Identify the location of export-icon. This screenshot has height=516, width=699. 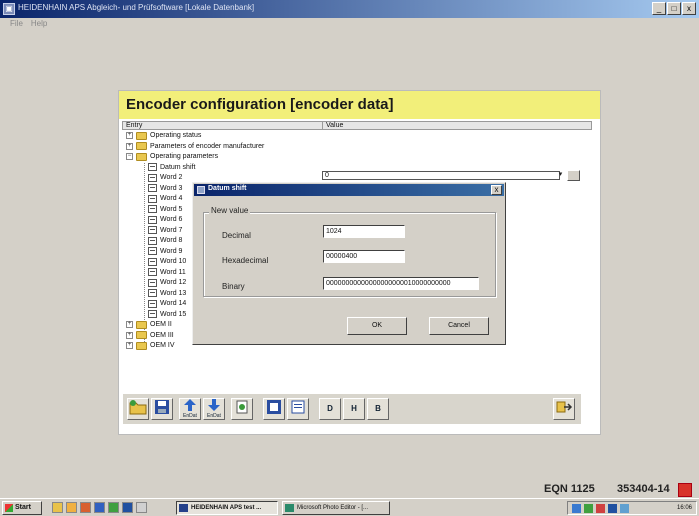
(242, 409).